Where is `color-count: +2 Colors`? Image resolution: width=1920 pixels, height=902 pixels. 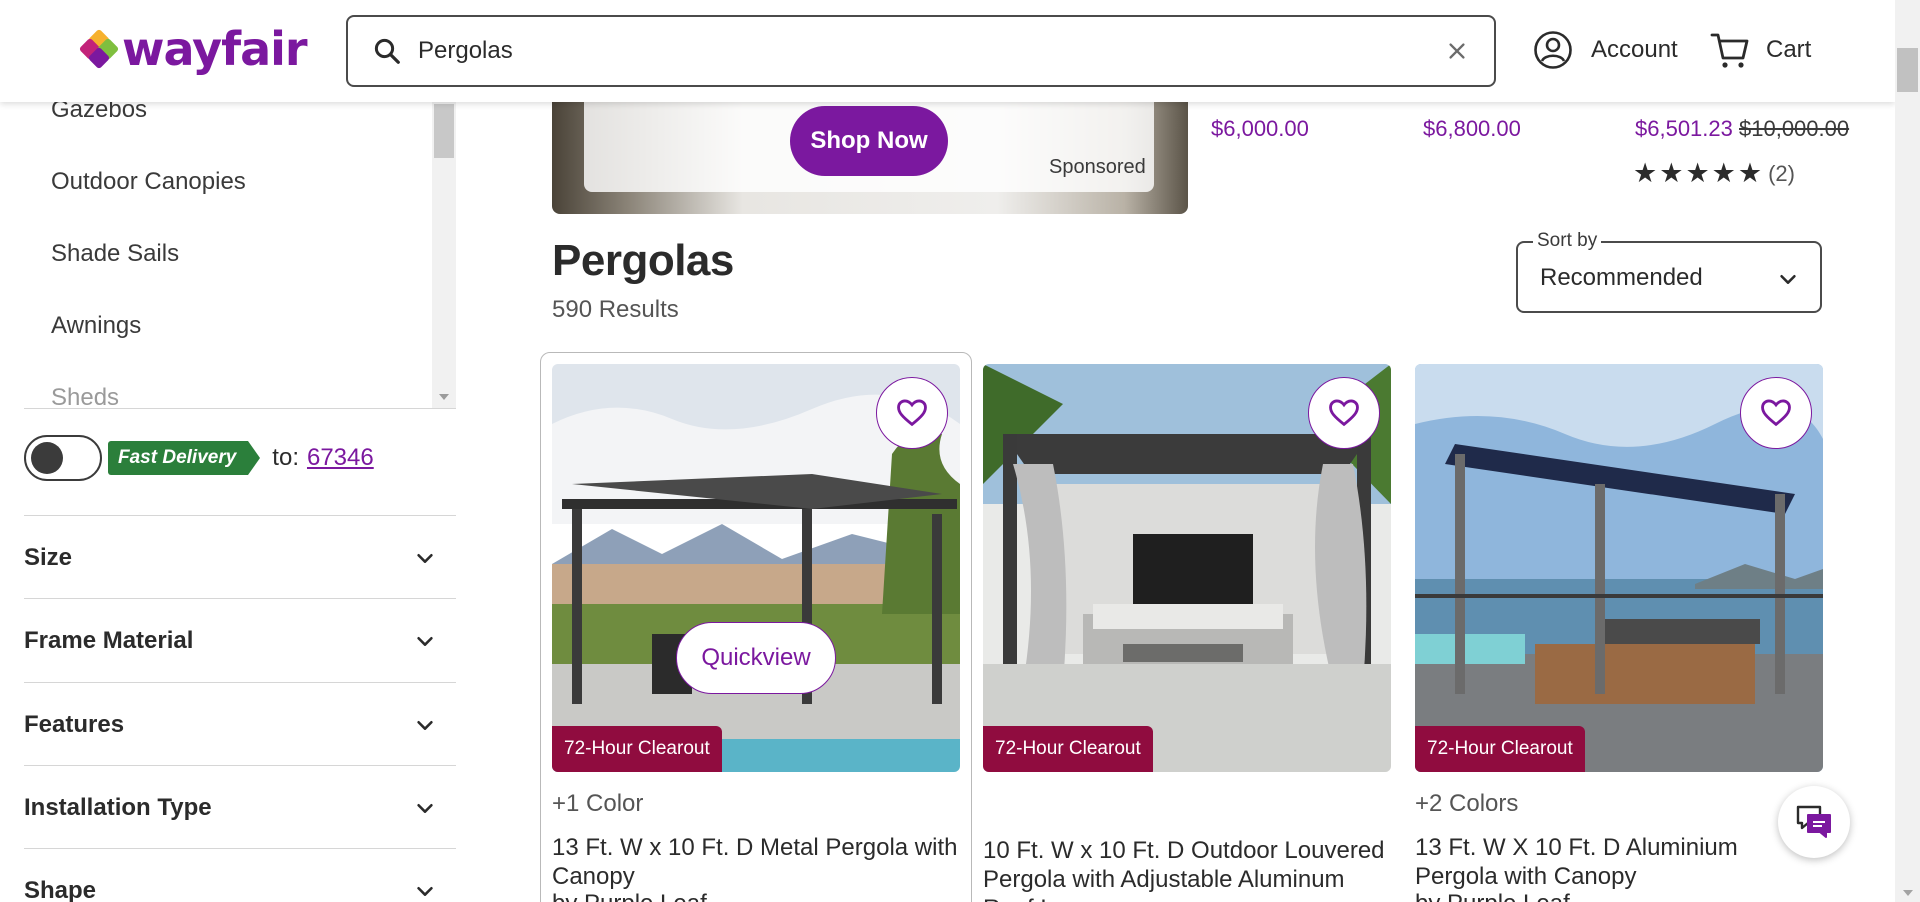
color-count: +2 Colors is located at coordinates (1466, 804).